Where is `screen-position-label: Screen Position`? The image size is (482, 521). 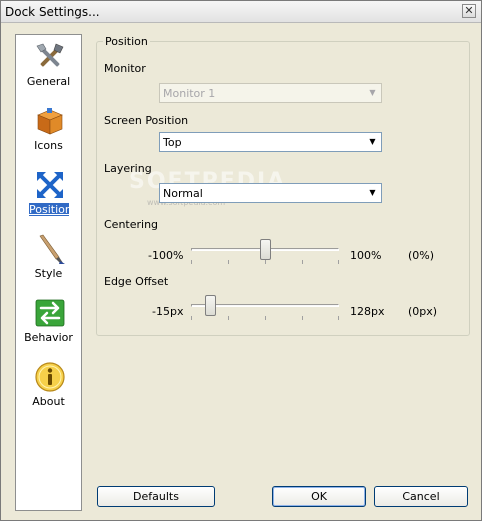
screen-position-label: Screen Position is located at coordinates (146, 120).